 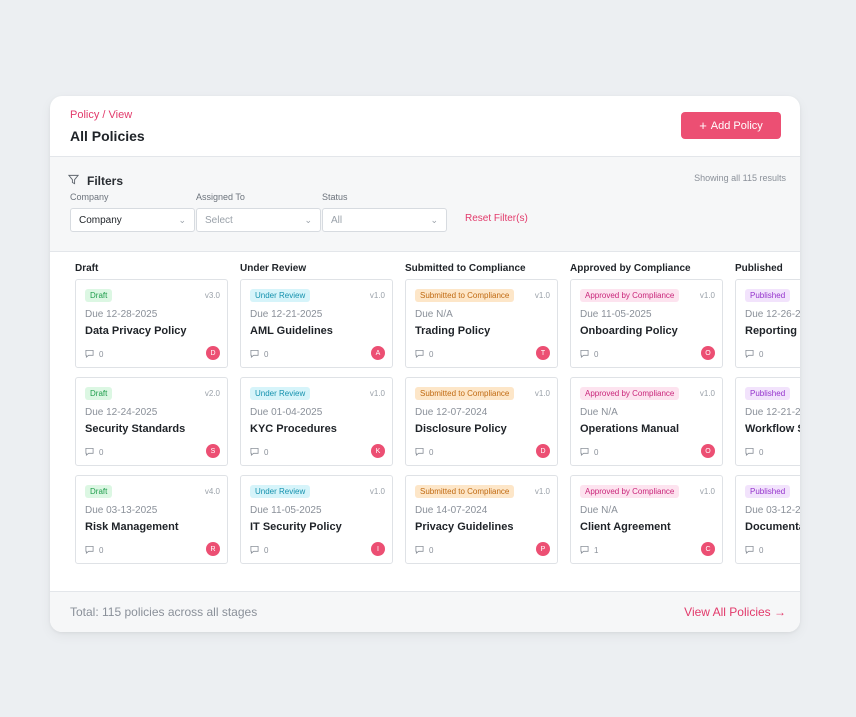 I want to click on column-title: Published, so click(x=759, y=268).